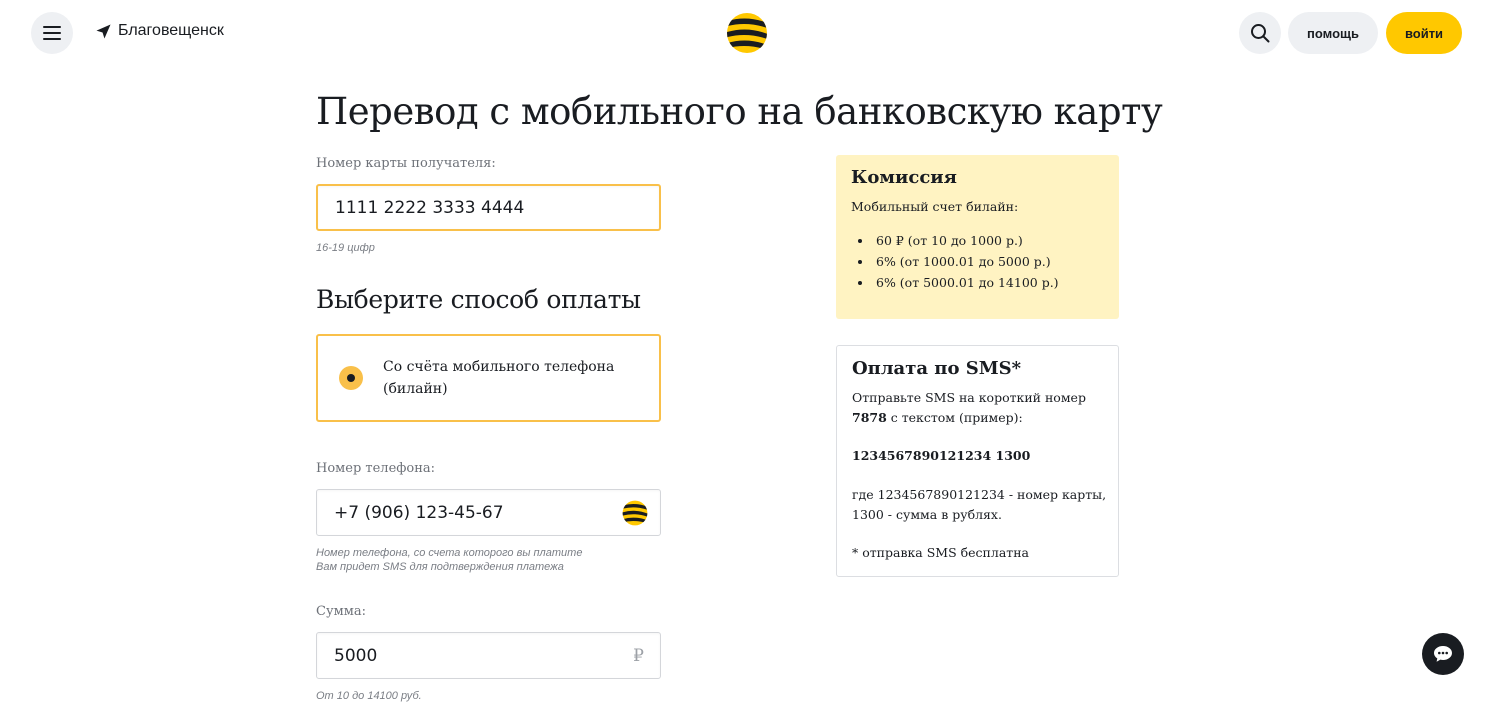  I want to click on login-button: войти, so click(1424, 33).